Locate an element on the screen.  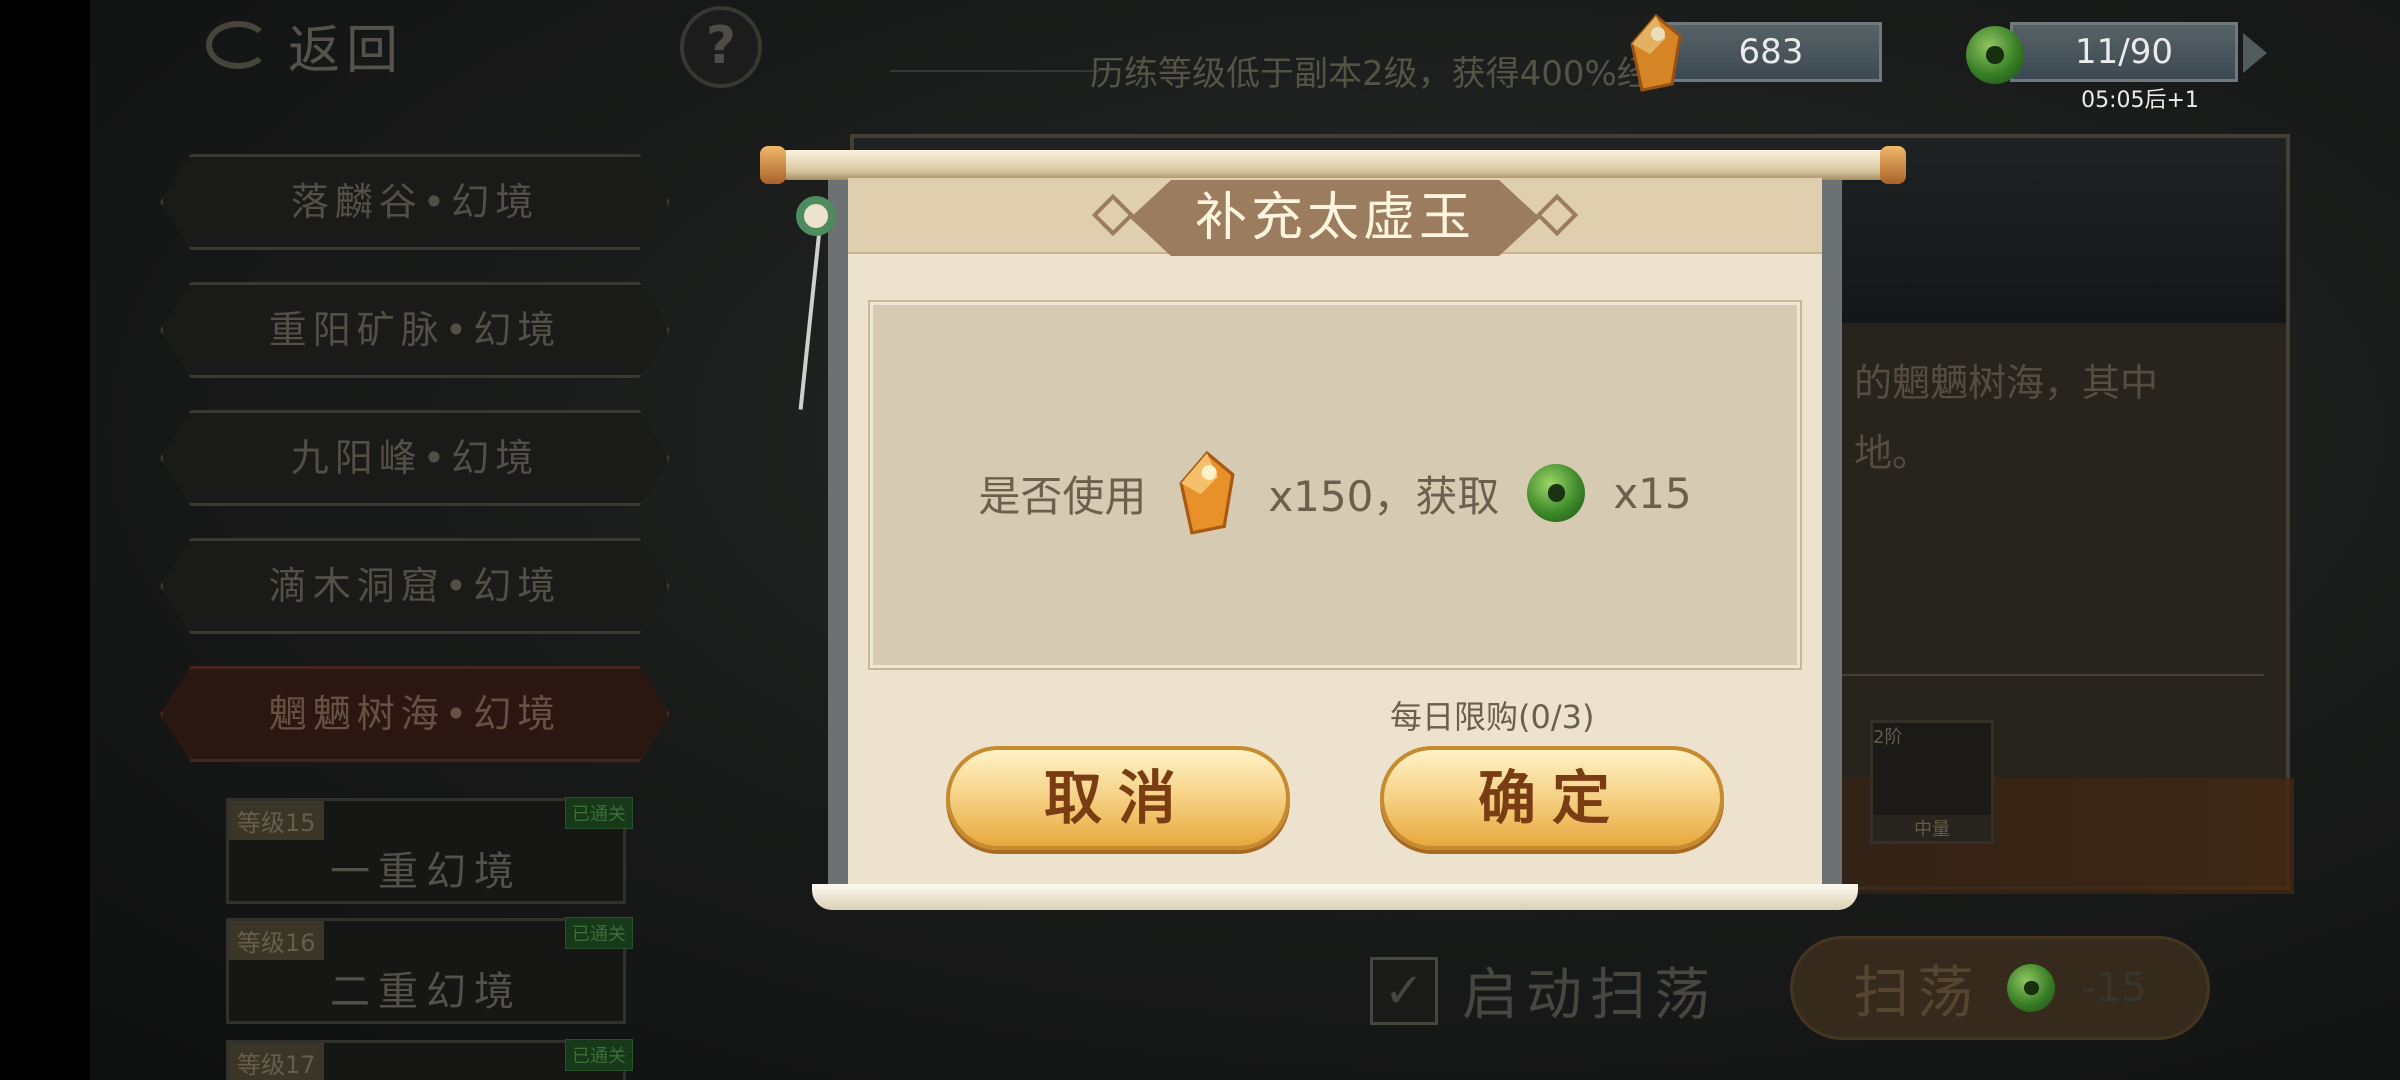
modal-content-box: 是否使用 x150，获取 x15 is located at coordinates (1335, 485).